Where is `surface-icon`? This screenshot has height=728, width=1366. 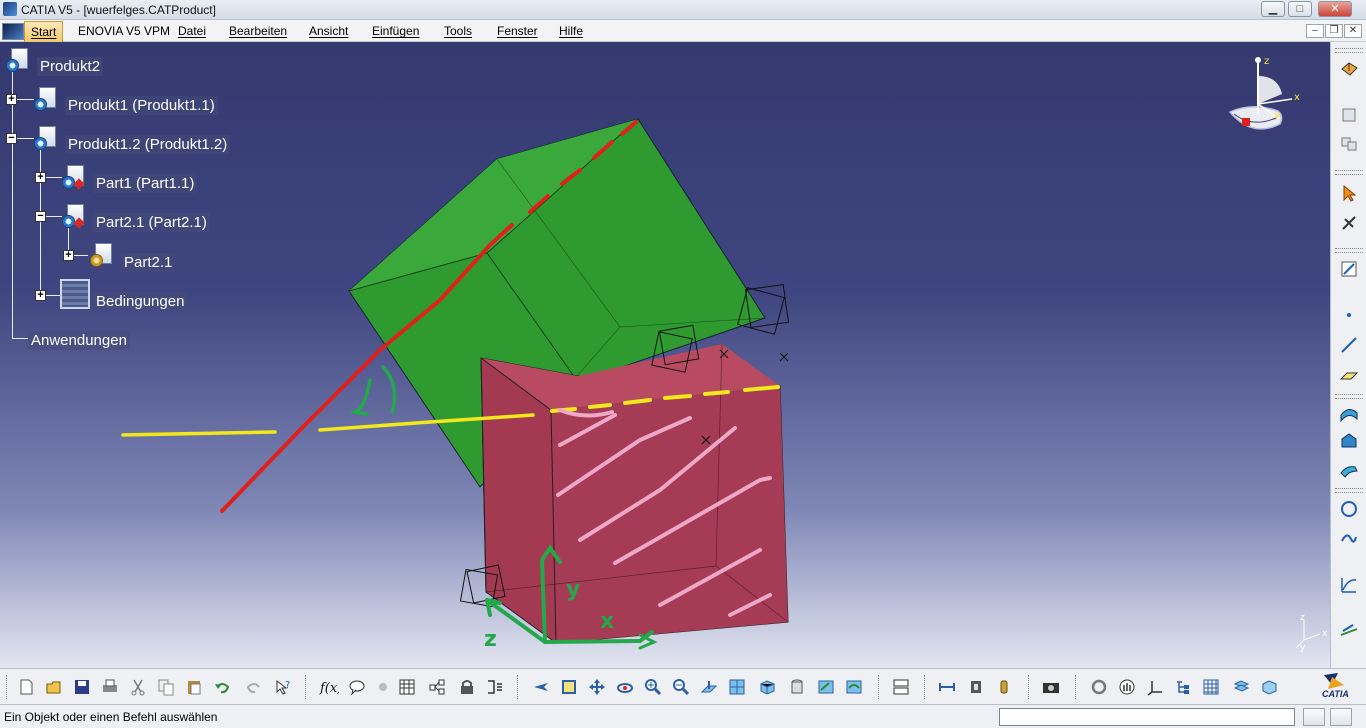 surface-icon is located at coordinates (1349, 413).